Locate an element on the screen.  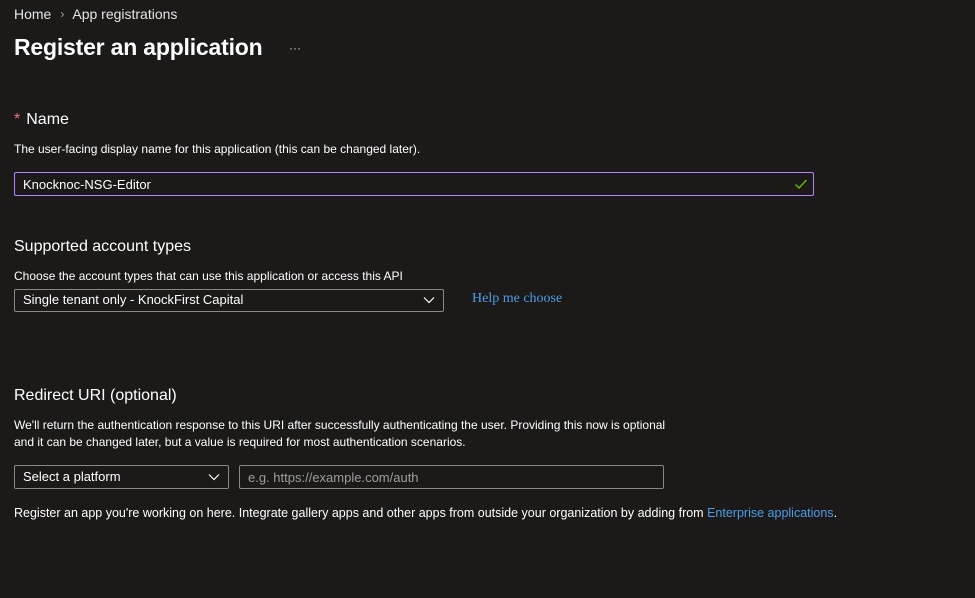
account-type-selected-value: Single tenant only - KnockFirst Capital is located at coordinates (133, 299).